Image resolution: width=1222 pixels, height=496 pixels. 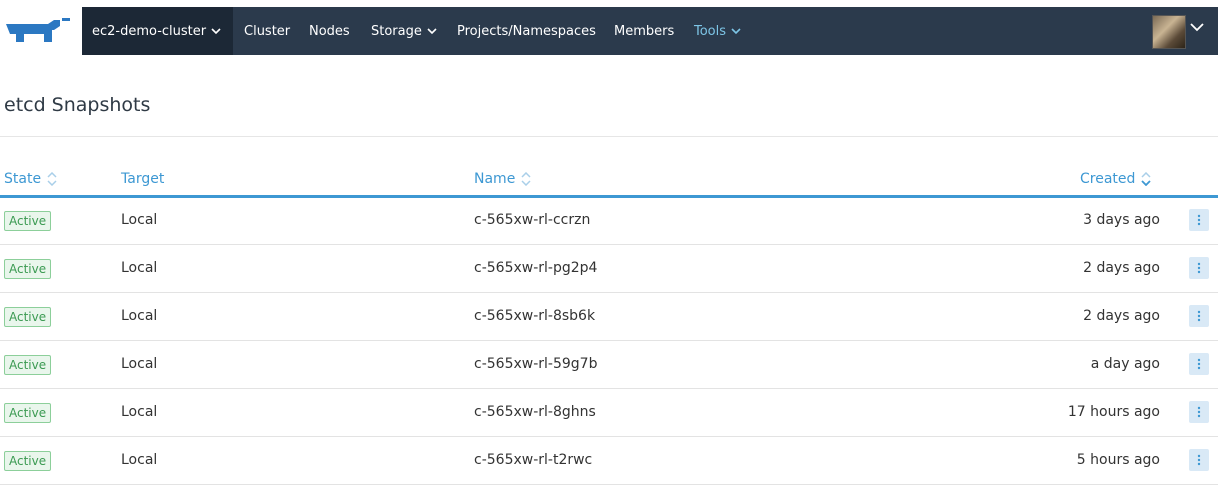 What do you see at coordinates (609, 221) in the screenshot?
I see `table-row: Active Local c-565xw-rl-ccrzn 3 days ago` at bounding box center [609, 221].